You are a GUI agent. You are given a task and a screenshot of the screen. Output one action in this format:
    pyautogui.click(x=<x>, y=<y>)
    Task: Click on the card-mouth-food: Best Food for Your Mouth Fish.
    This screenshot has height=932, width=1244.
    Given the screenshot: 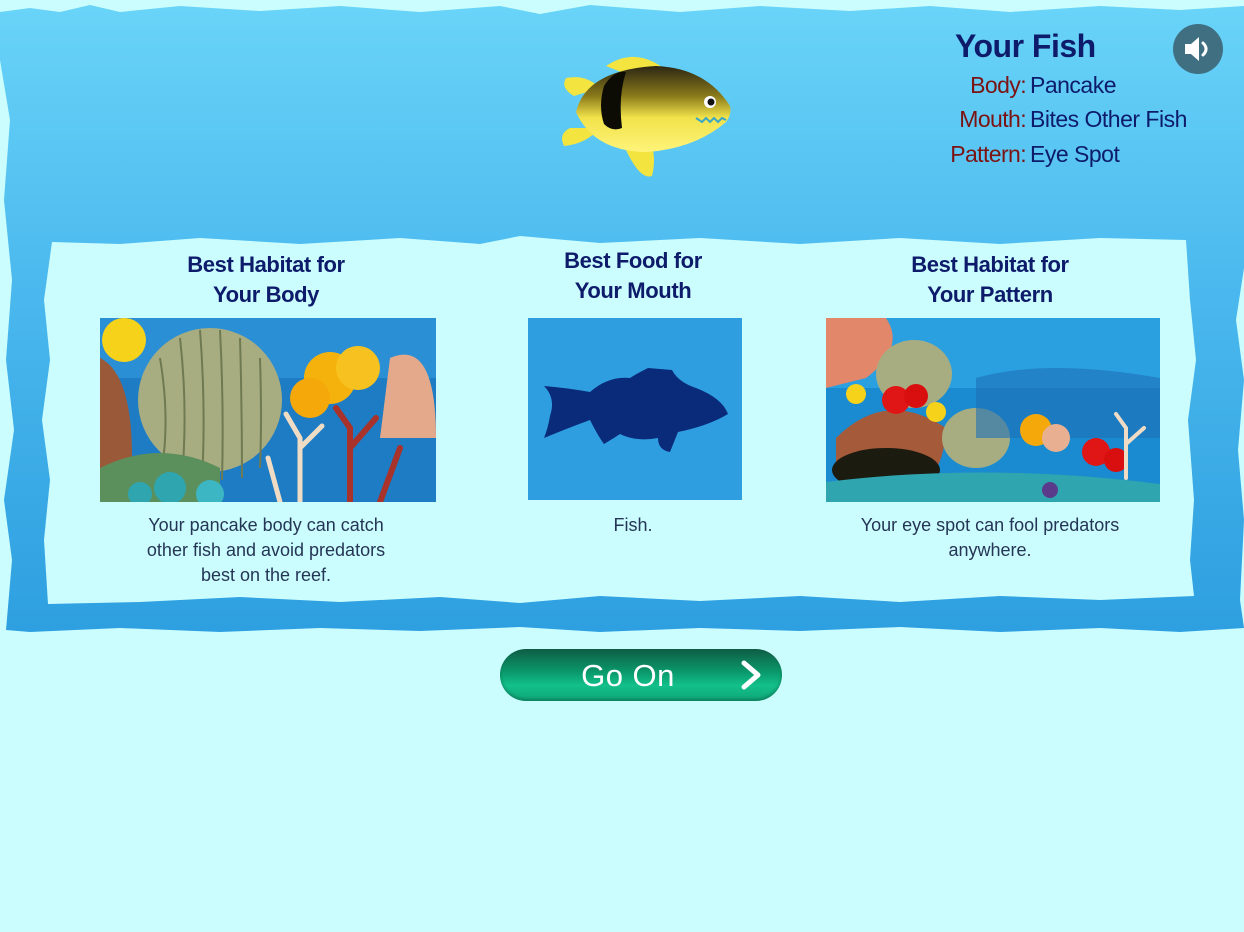 What is the action you would take?
    pyautogui.click(x=633, y=406)
    